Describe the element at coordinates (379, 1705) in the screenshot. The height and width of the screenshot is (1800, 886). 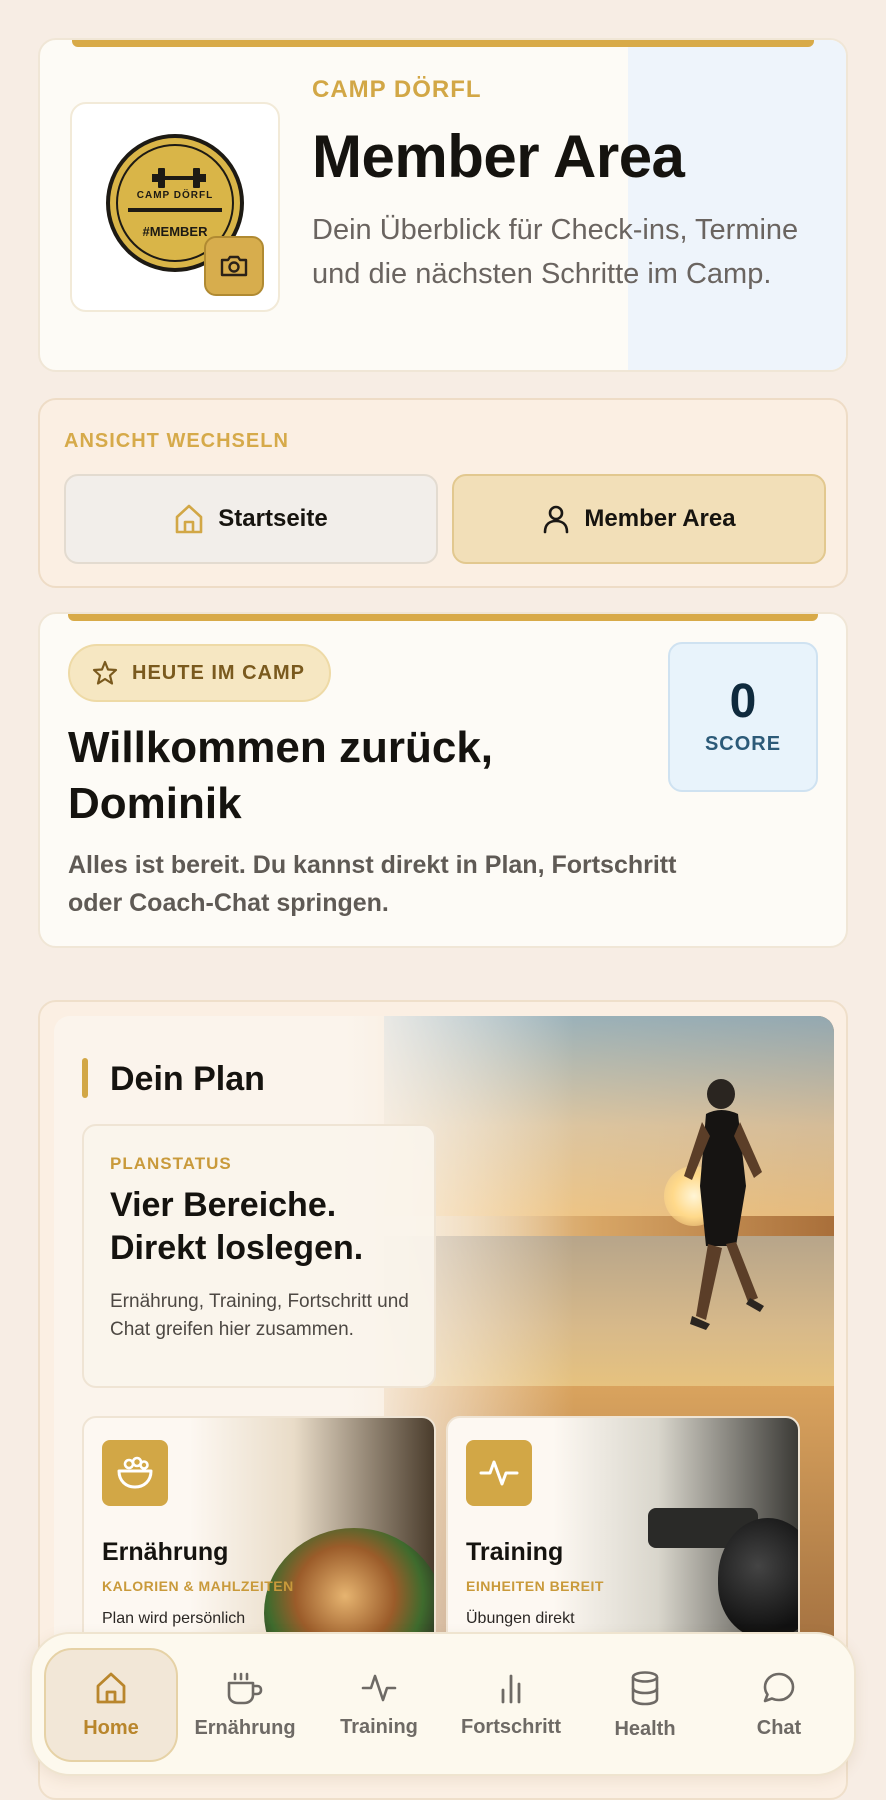
I see `nav-training: Training` at that location.